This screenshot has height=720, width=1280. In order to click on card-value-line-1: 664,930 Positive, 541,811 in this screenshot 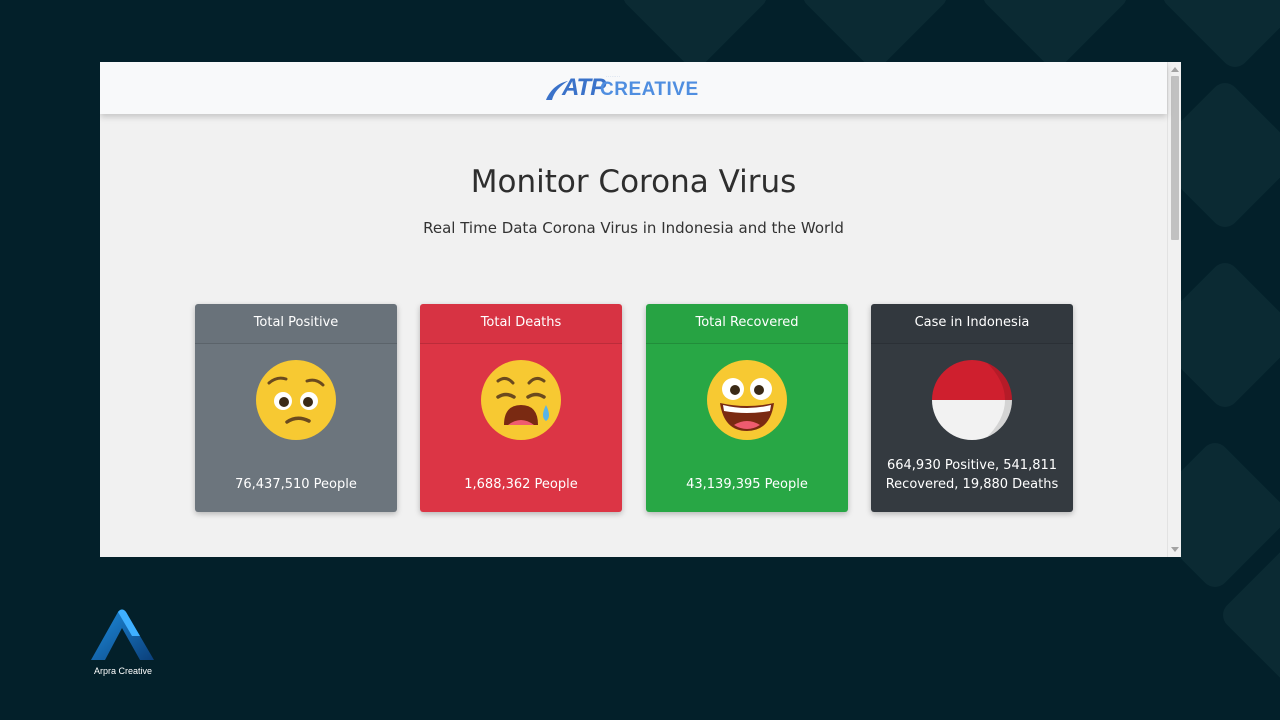, I will do `click(972, 465)`.